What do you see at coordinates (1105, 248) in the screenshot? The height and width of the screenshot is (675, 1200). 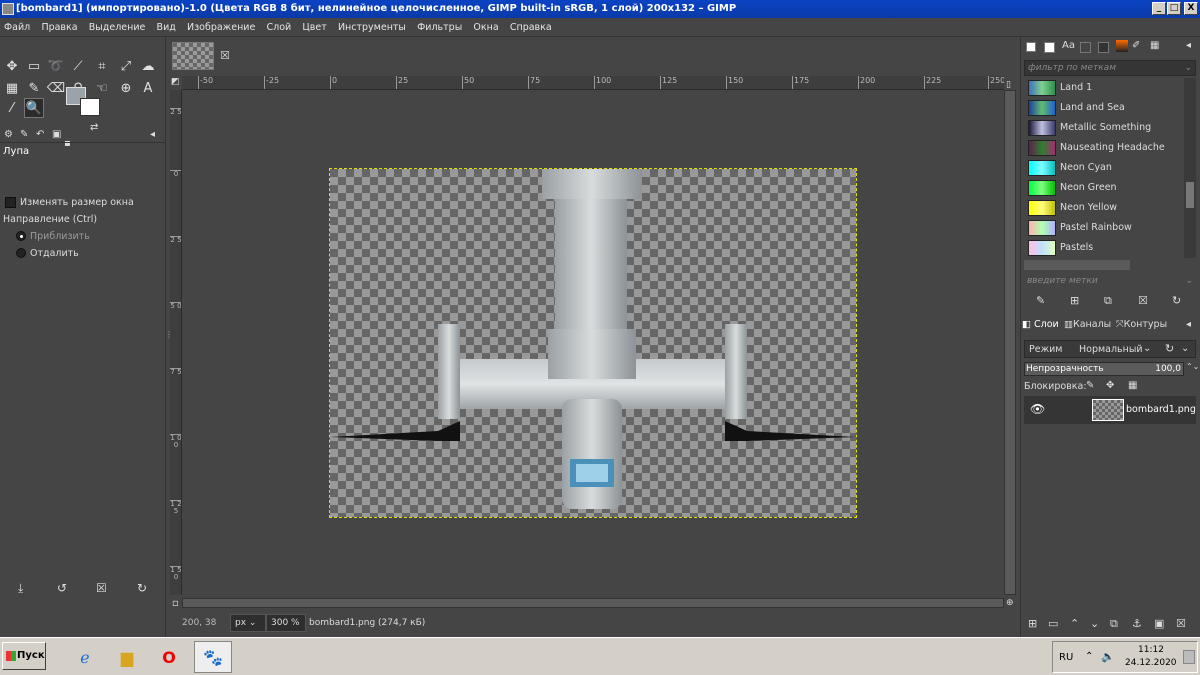 I see `gradient-item: Pastels` at bounding box center [1105, 248].